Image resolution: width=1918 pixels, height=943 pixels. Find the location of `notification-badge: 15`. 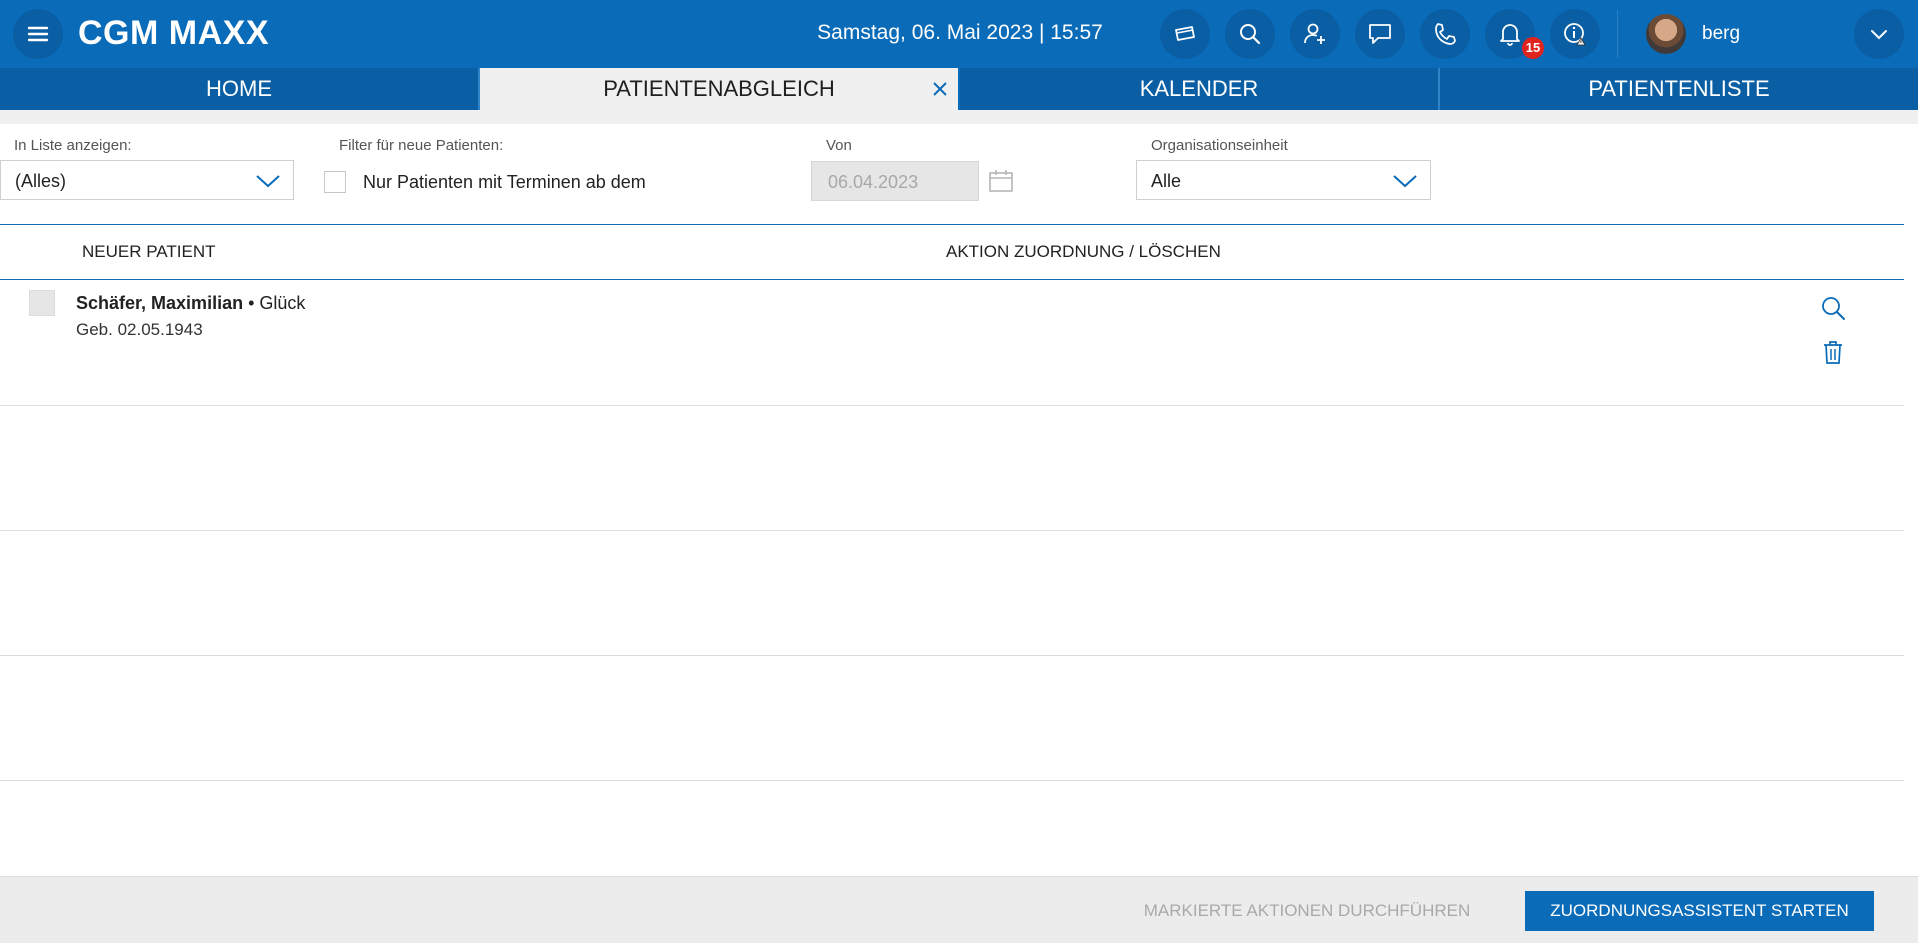

notification-badge: 15 is located at coordinates (1533, 48).